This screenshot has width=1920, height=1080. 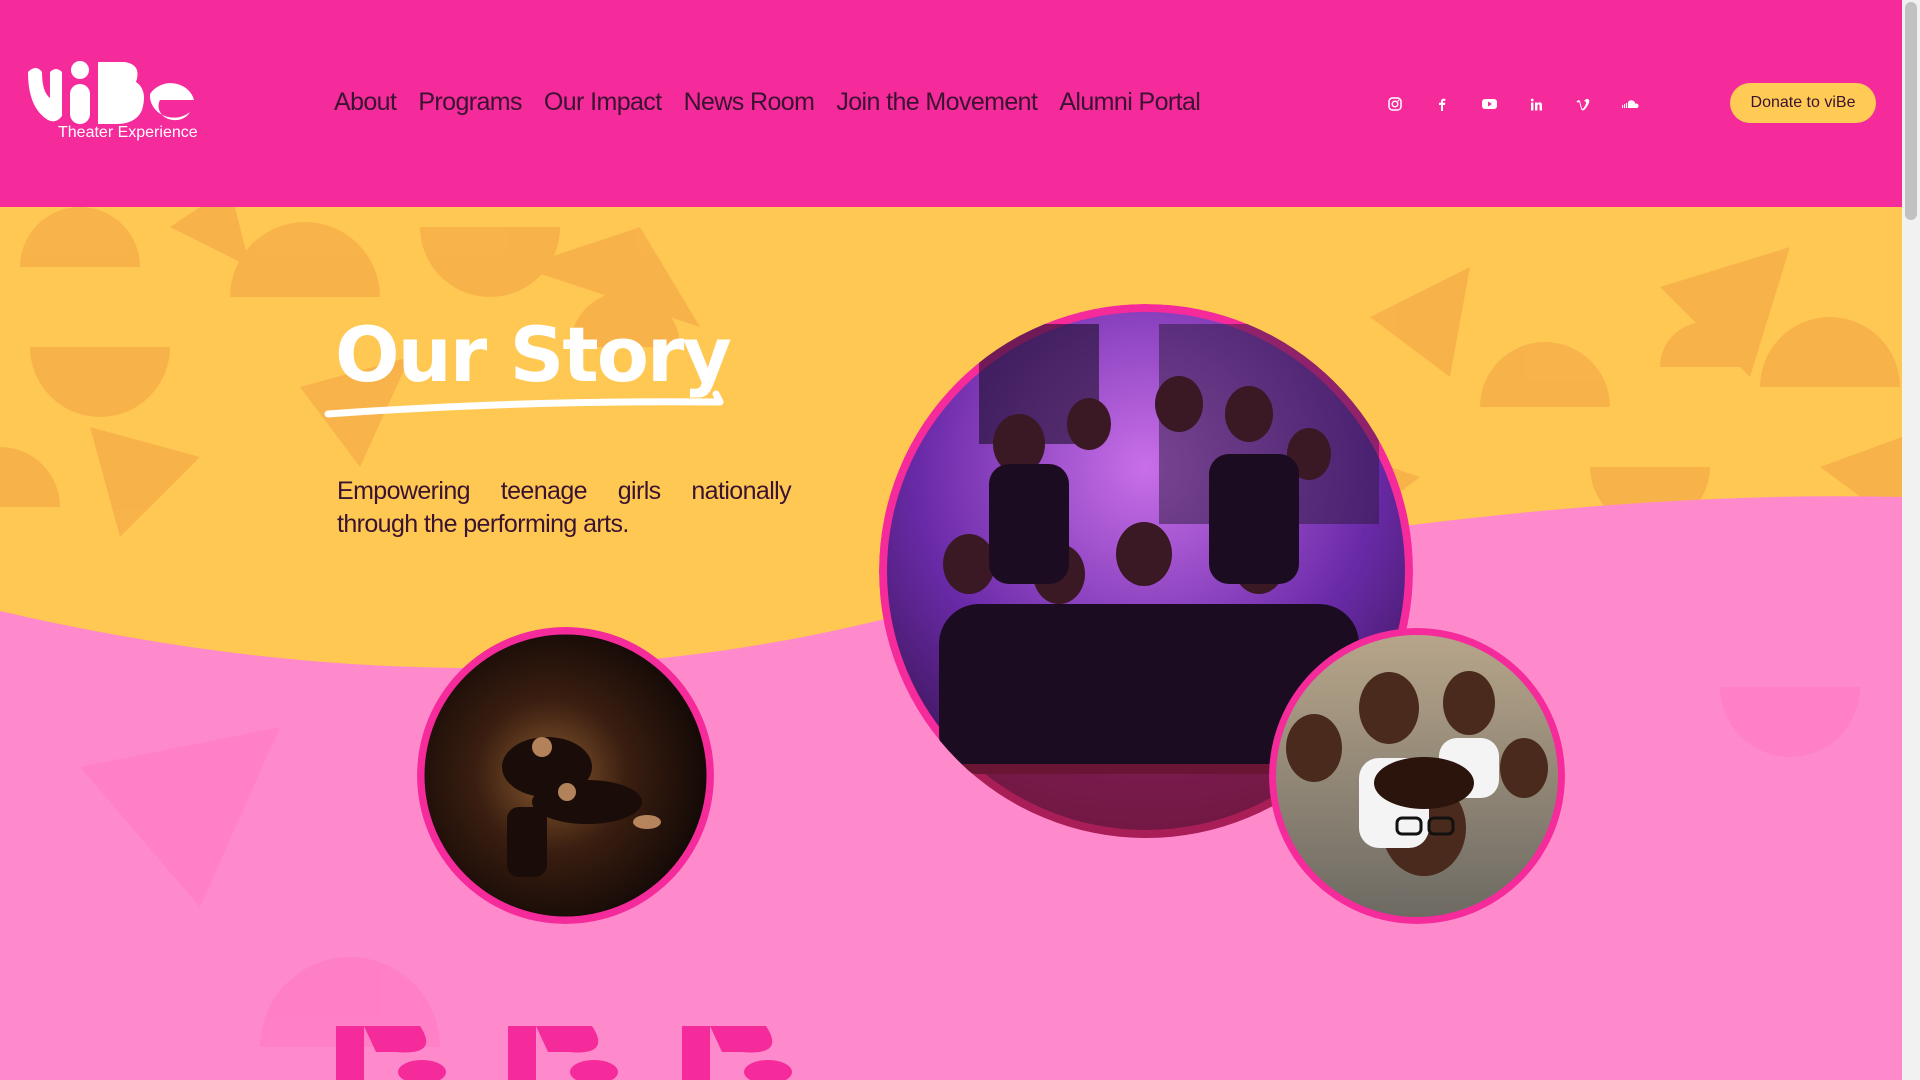 I want to click on selfie-photo, so click(x=1417, y=776).